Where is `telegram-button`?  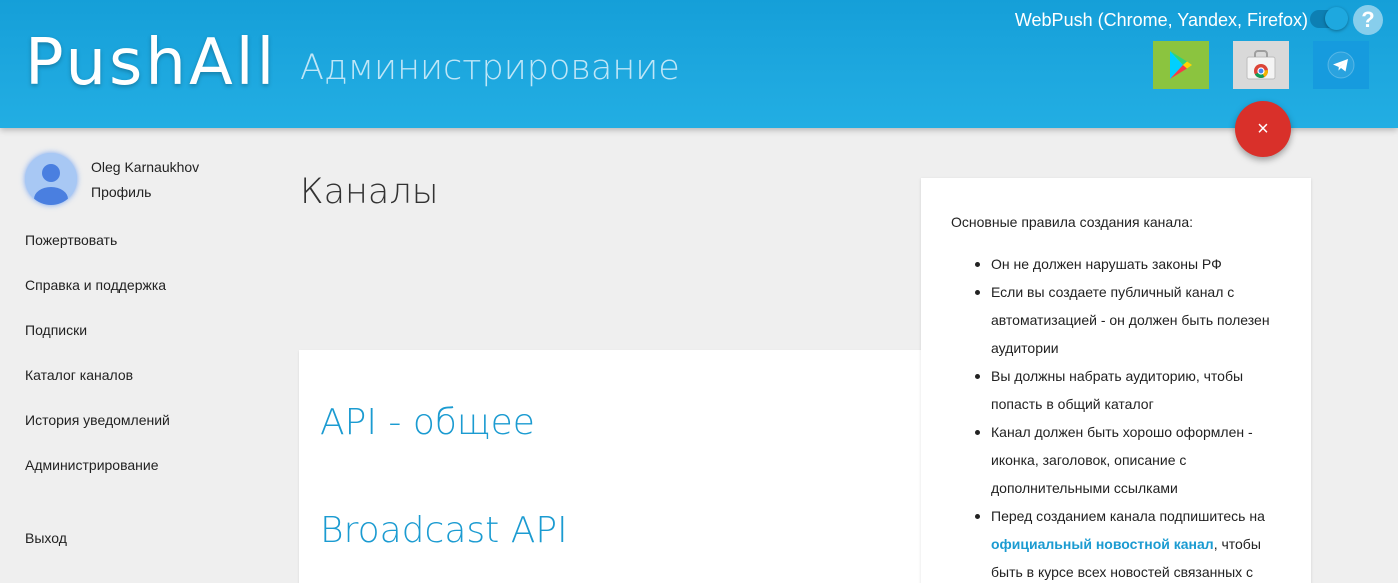
telegram-button is located at coordinates (1341, 65).